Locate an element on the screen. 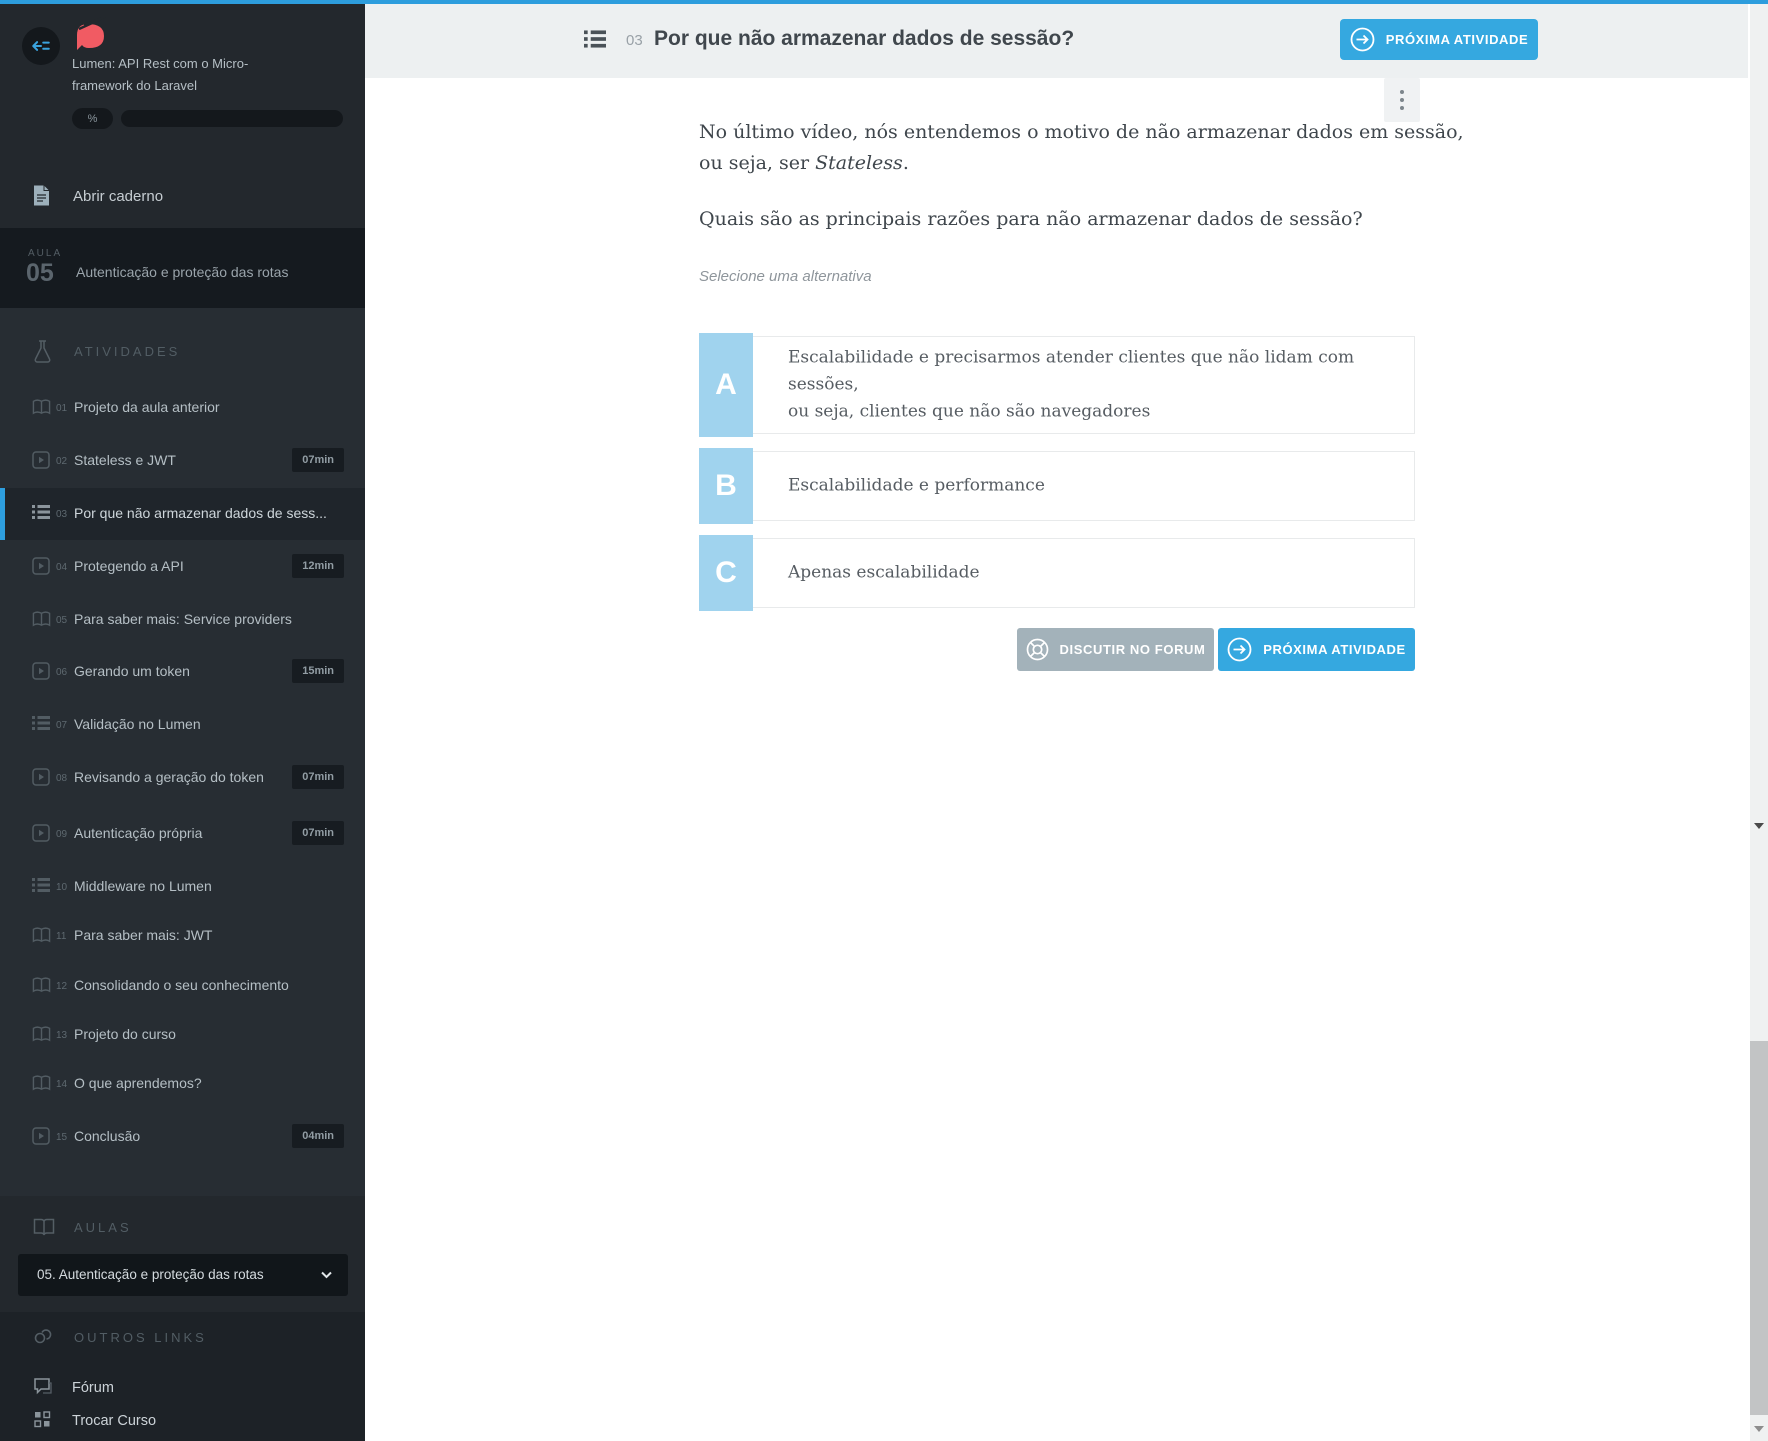 The image size is (1768, 1441). option-b: B Escalabilidade e performance is located at coordinates (1057, 486).